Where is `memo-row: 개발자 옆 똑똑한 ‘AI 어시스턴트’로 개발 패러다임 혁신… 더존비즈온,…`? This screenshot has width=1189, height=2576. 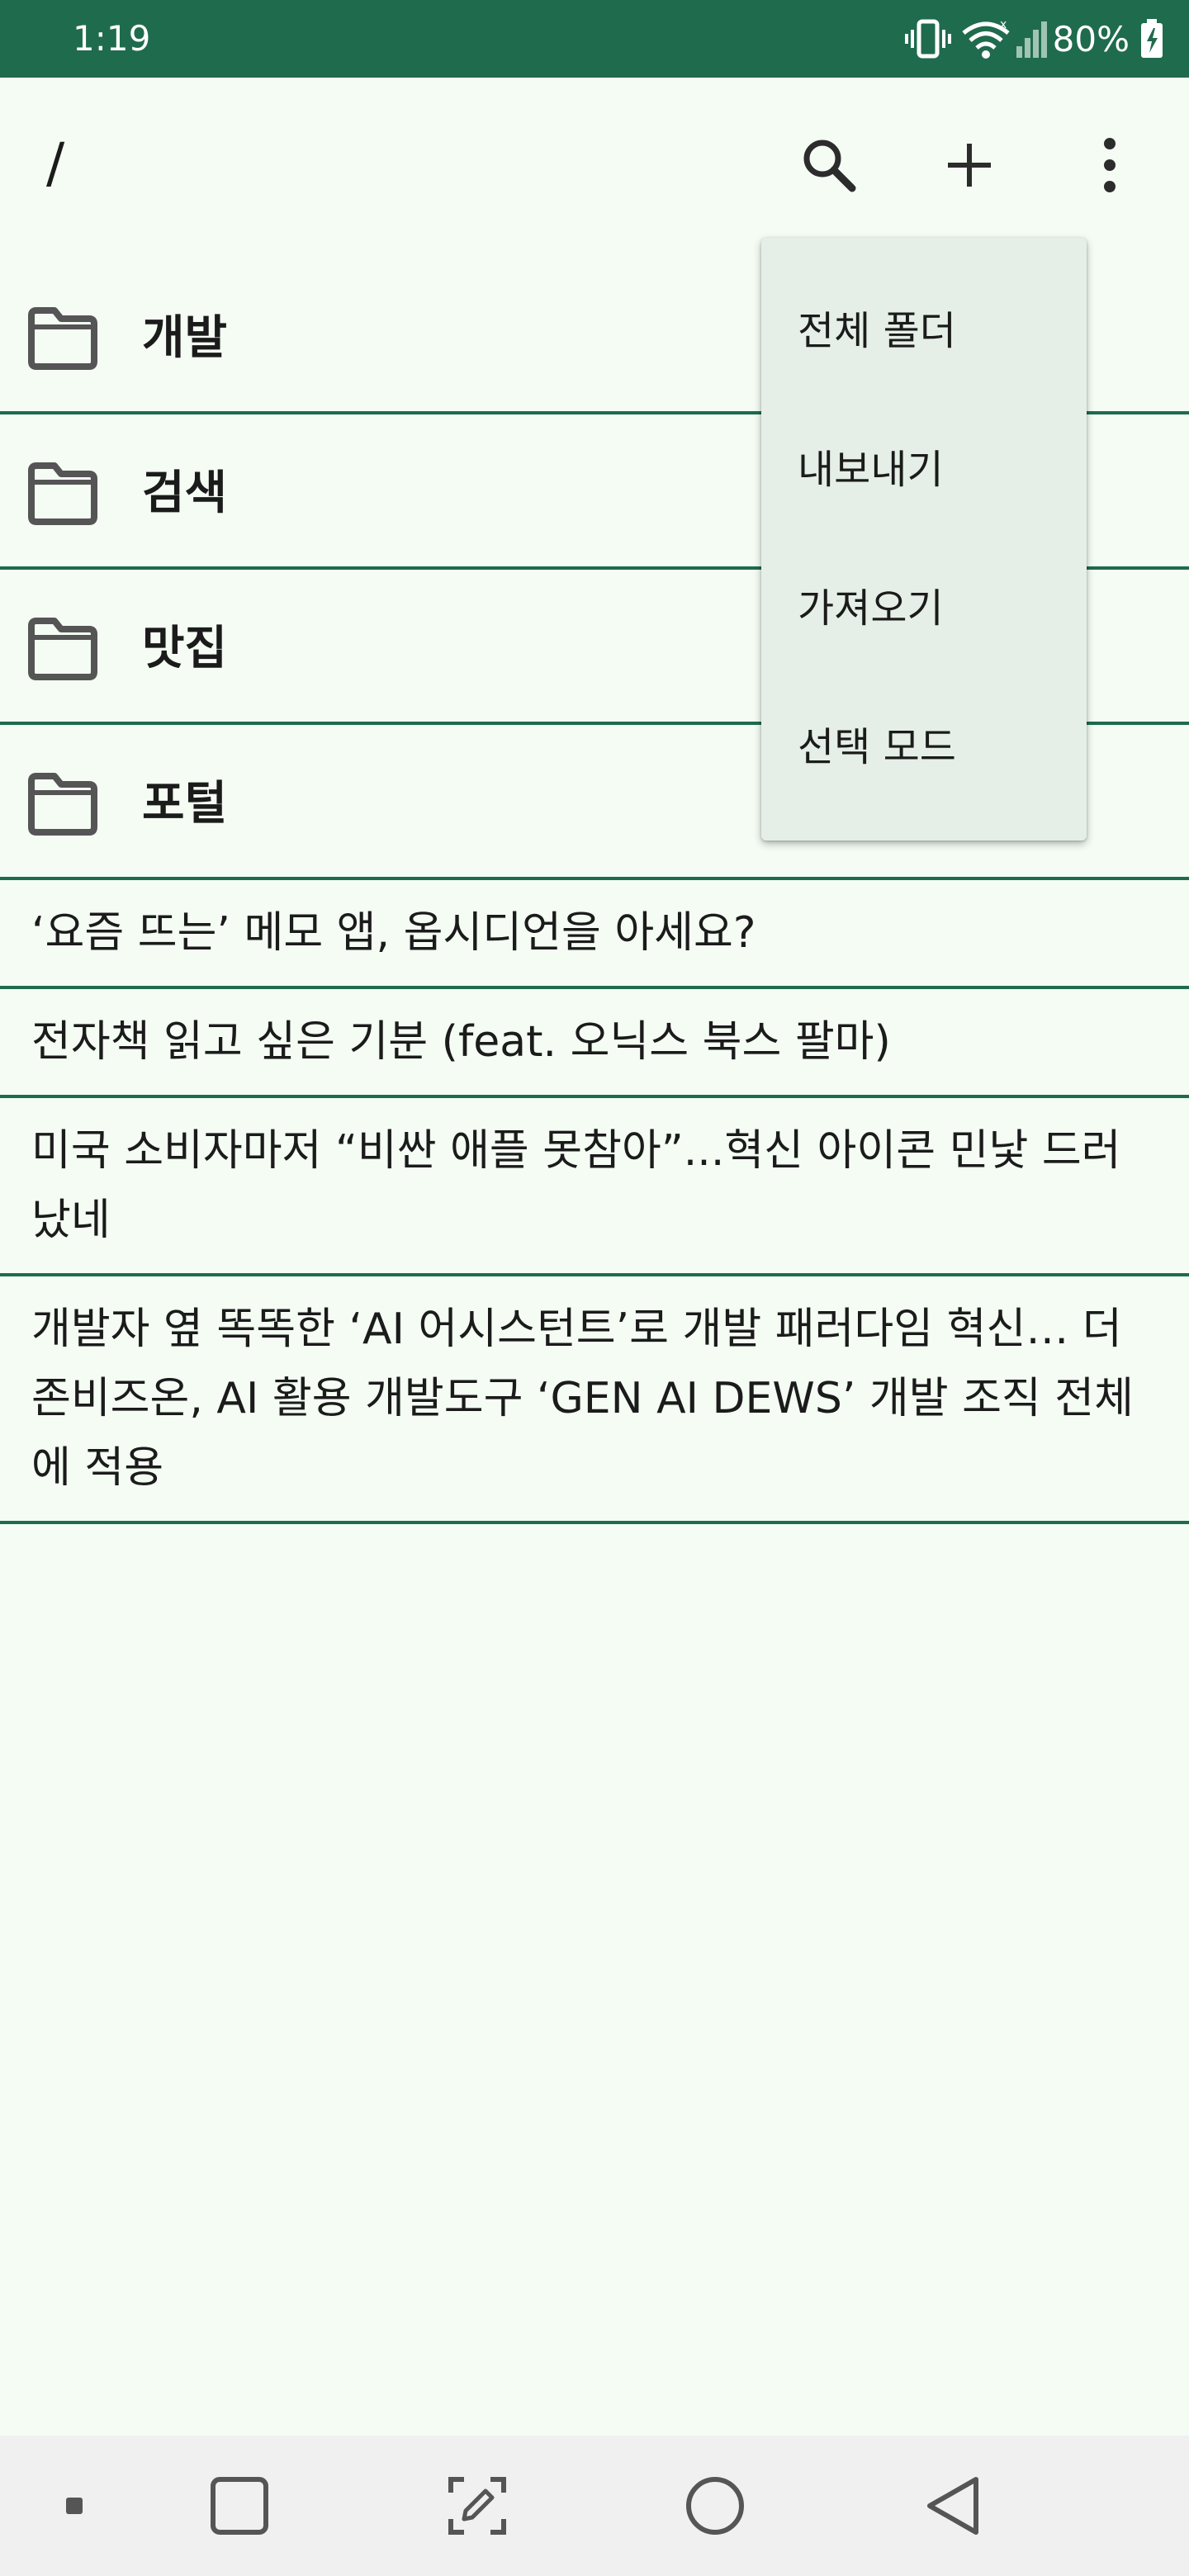 memo-row: 개발자 옆 똑똑한 ‘AI 어시스턴트’로 개발 패러다임 혁신… 더존비즈온,… is located at coordinates (594, 1400).